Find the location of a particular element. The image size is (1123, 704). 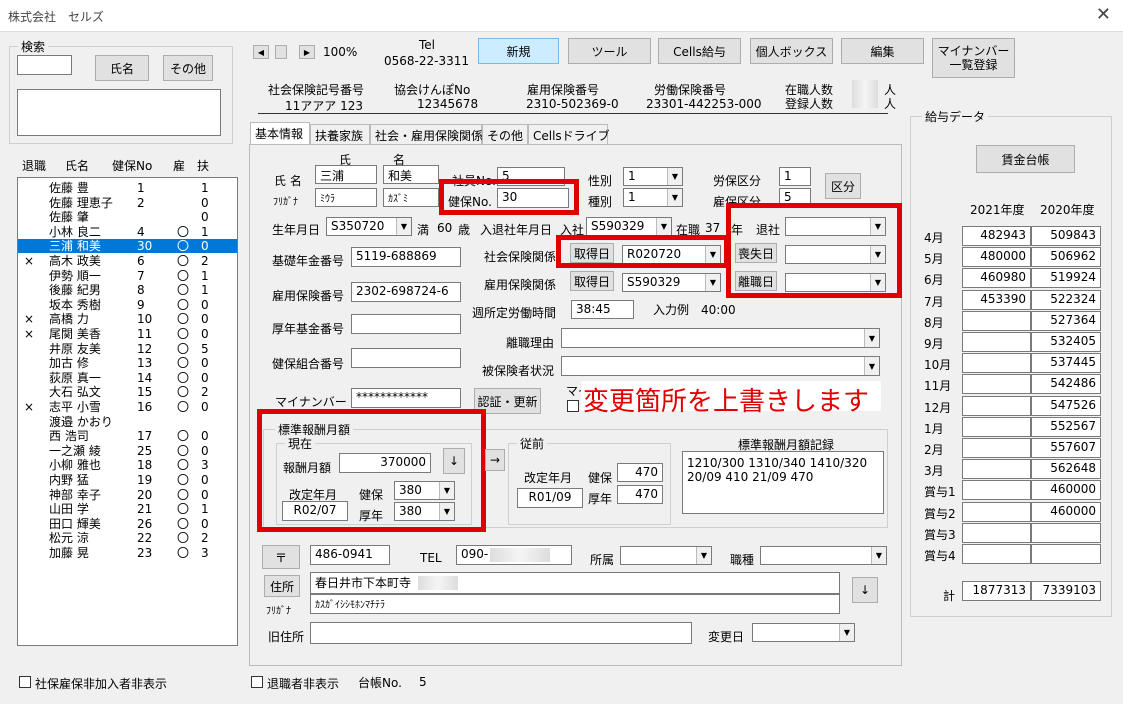

kiso-input: 5119-688869 is located at coordinates (406, 257).